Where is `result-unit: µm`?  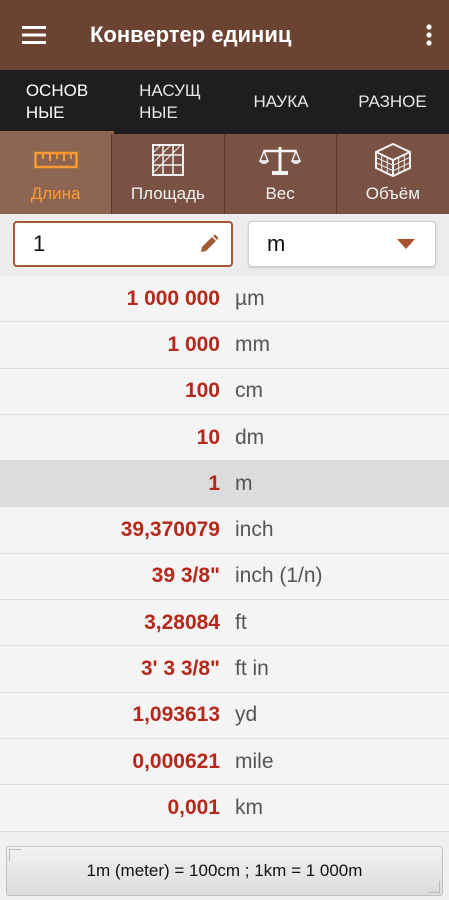 result-unit: µm is located at coordinates (250, 298).